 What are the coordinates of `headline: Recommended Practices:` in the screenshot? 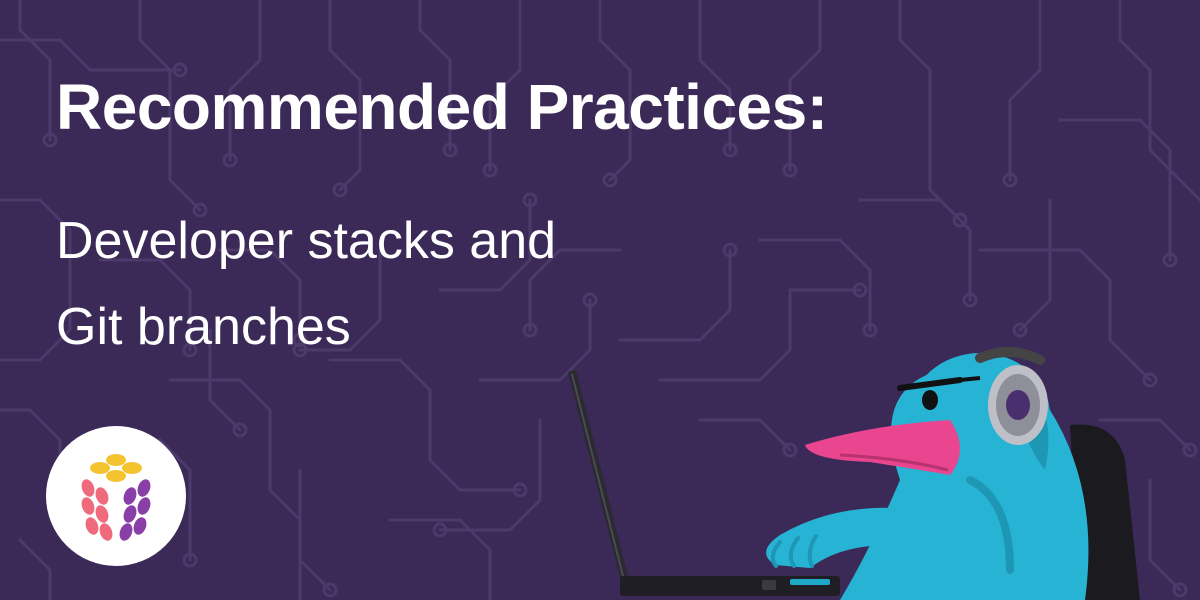 It's located at (442, 107).